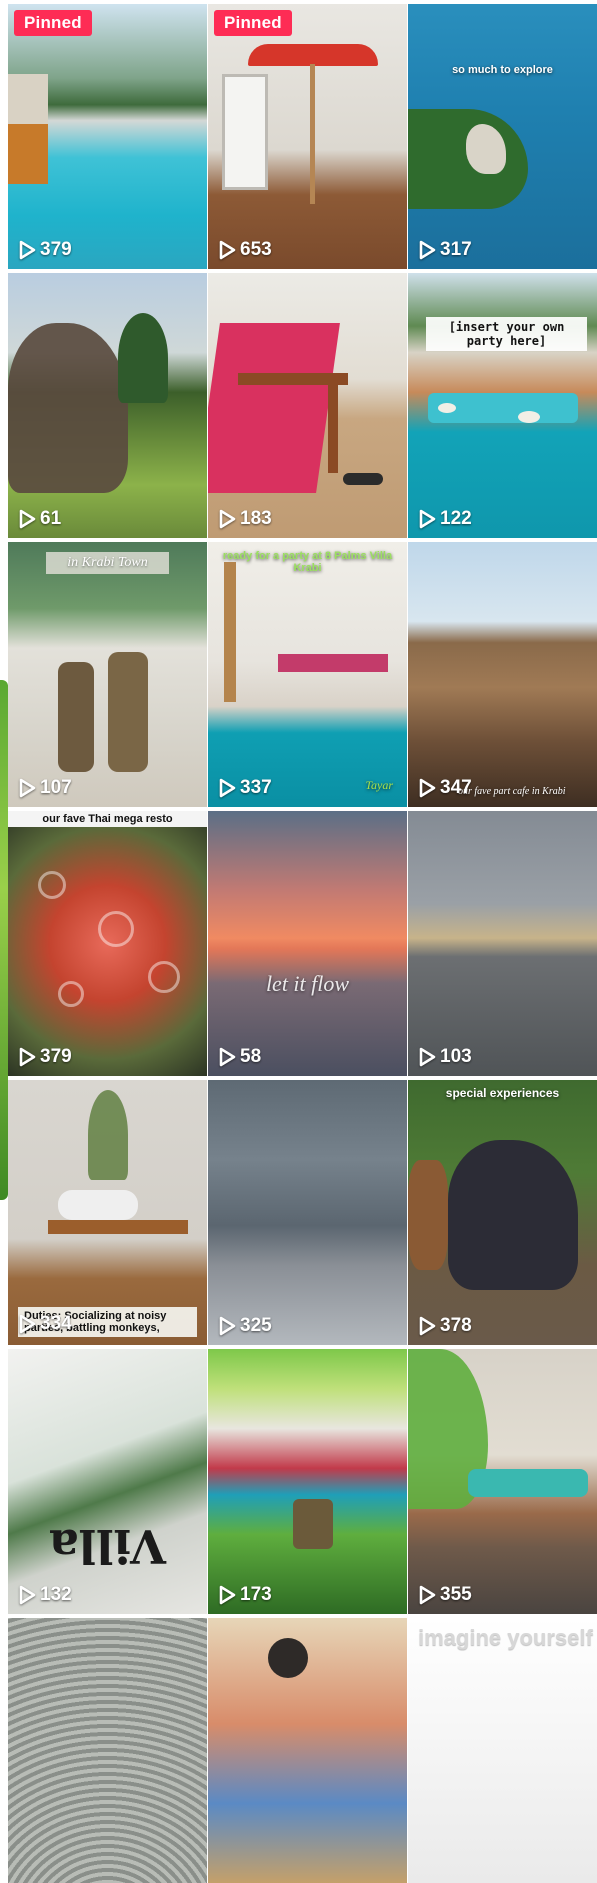 The height and width of the screenshot is (1883, 597). What do you see at coordinates (53, 23) in the screenshot?
I see `pinned-badge: Pinned` at bounding box center [53, 23].